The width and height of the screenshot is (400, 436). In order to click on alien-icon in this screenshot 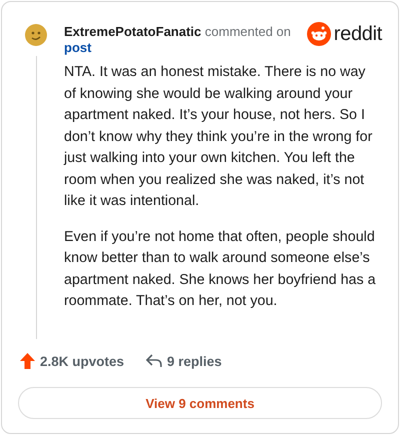, I will do `click(318, 34)`.